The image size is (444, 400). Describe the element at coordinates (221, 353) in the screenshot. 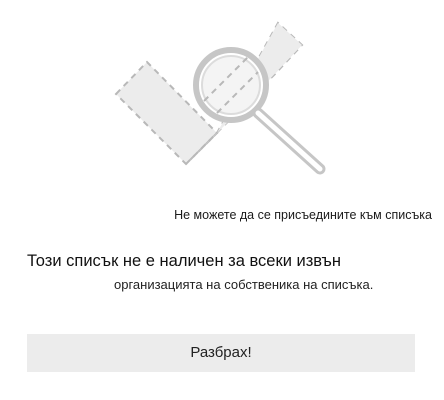

I see `got-it-button: Разбрах!` at that location.